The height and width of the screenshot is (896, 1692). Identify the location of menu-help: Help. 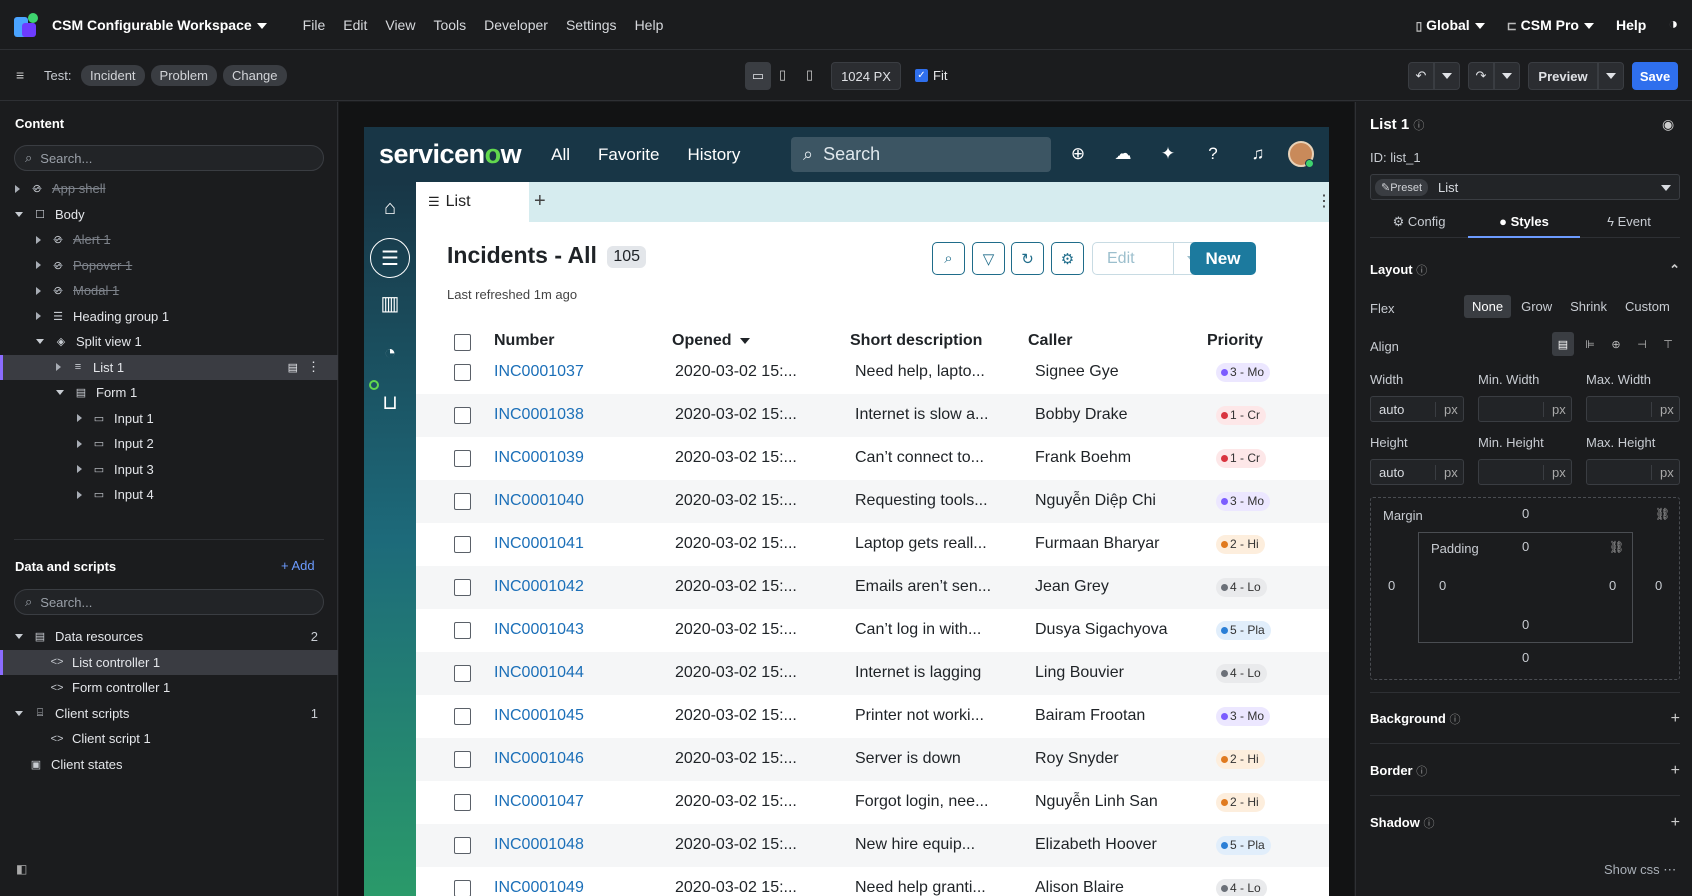
(649, 25).